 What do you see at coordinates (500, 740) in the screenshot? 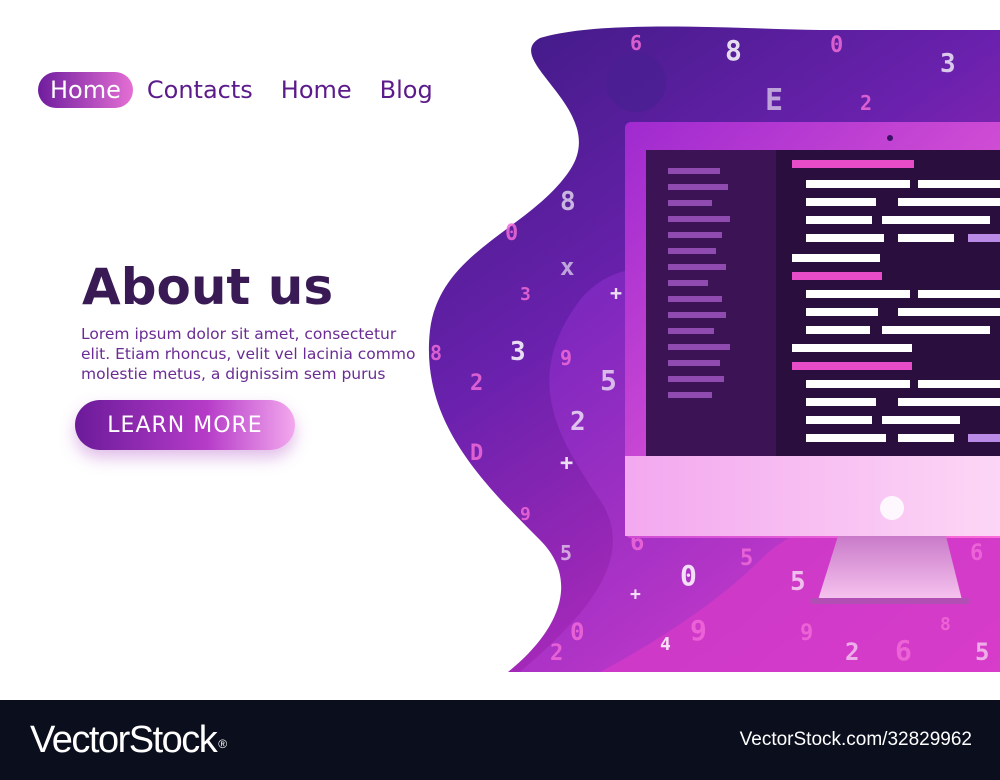
I see `watermark-bar: VectorStock ® VectorStock.com/32829962` at bounding box center [500, 740].